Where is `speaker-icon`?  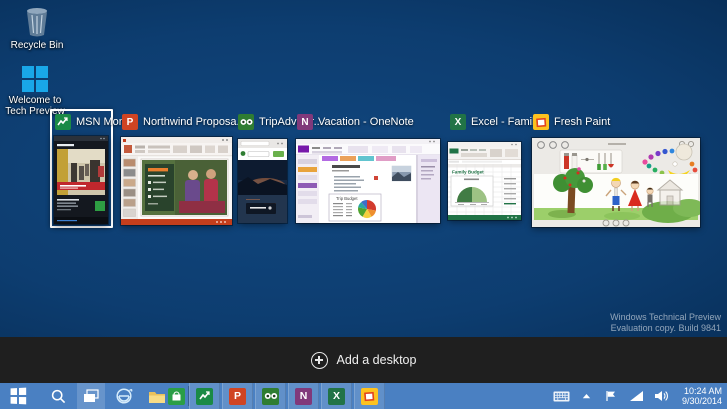 speaker-icon is located at coordinates (661, 396).